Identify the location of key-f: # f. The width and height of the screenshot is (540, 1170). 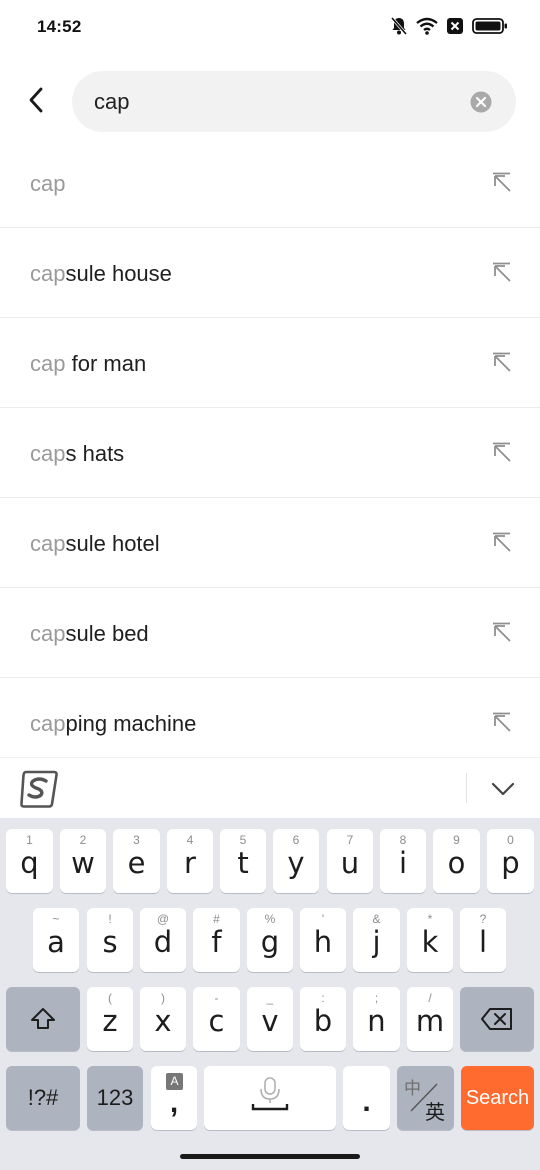
(216, 940).